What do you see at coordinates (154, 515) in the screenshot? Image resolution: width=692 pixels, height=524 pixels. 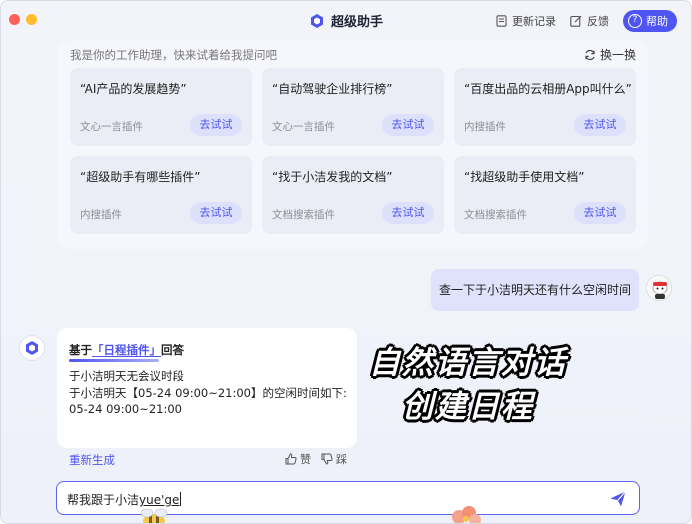 I see `bee-sticker-icon` at bounding box center [154, 515].